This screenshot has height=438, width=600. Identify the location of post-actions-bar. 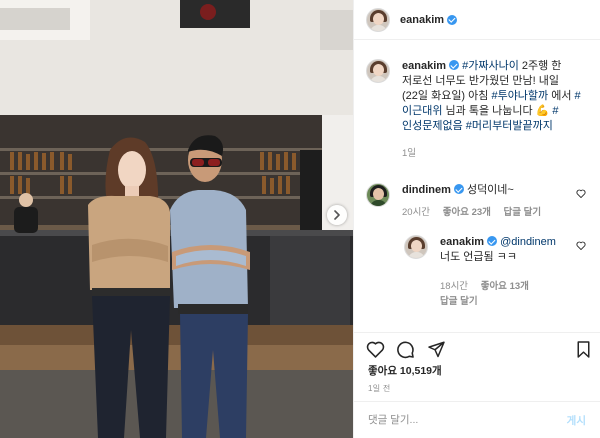
(477, 347).